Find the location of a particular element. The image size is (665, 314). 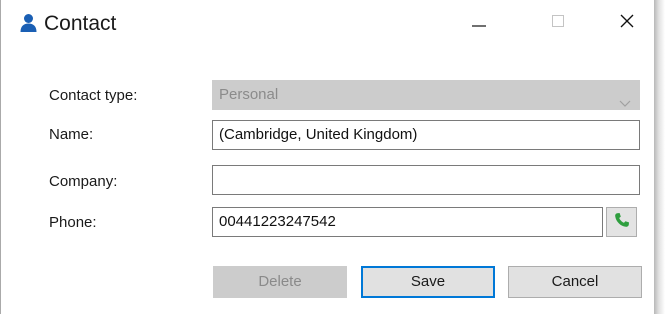

company-label: Company: is located at coordinates (83, 181).